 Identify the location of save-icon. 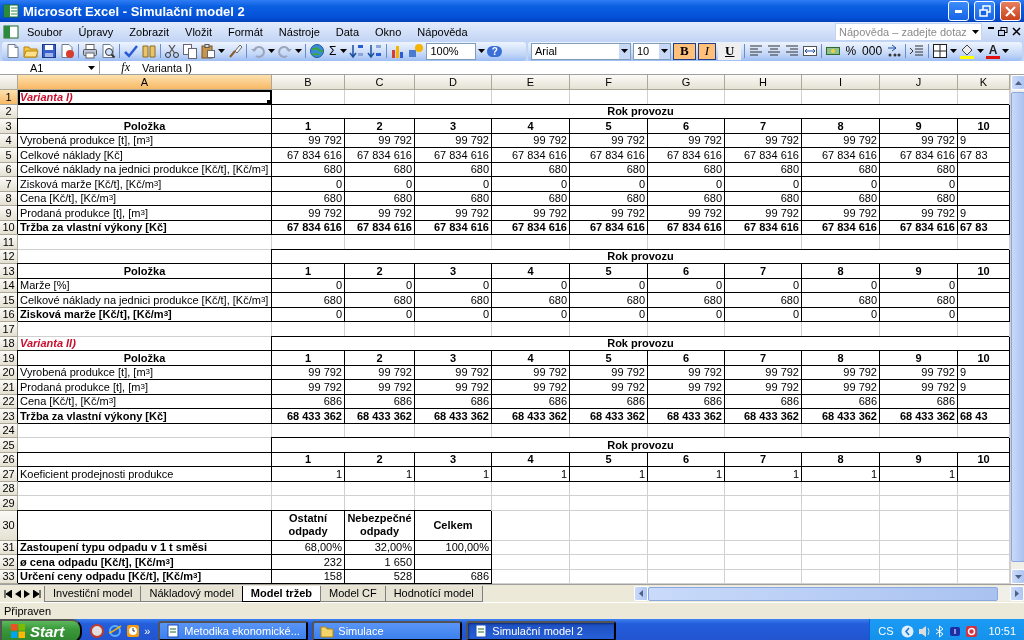
(49, 51).